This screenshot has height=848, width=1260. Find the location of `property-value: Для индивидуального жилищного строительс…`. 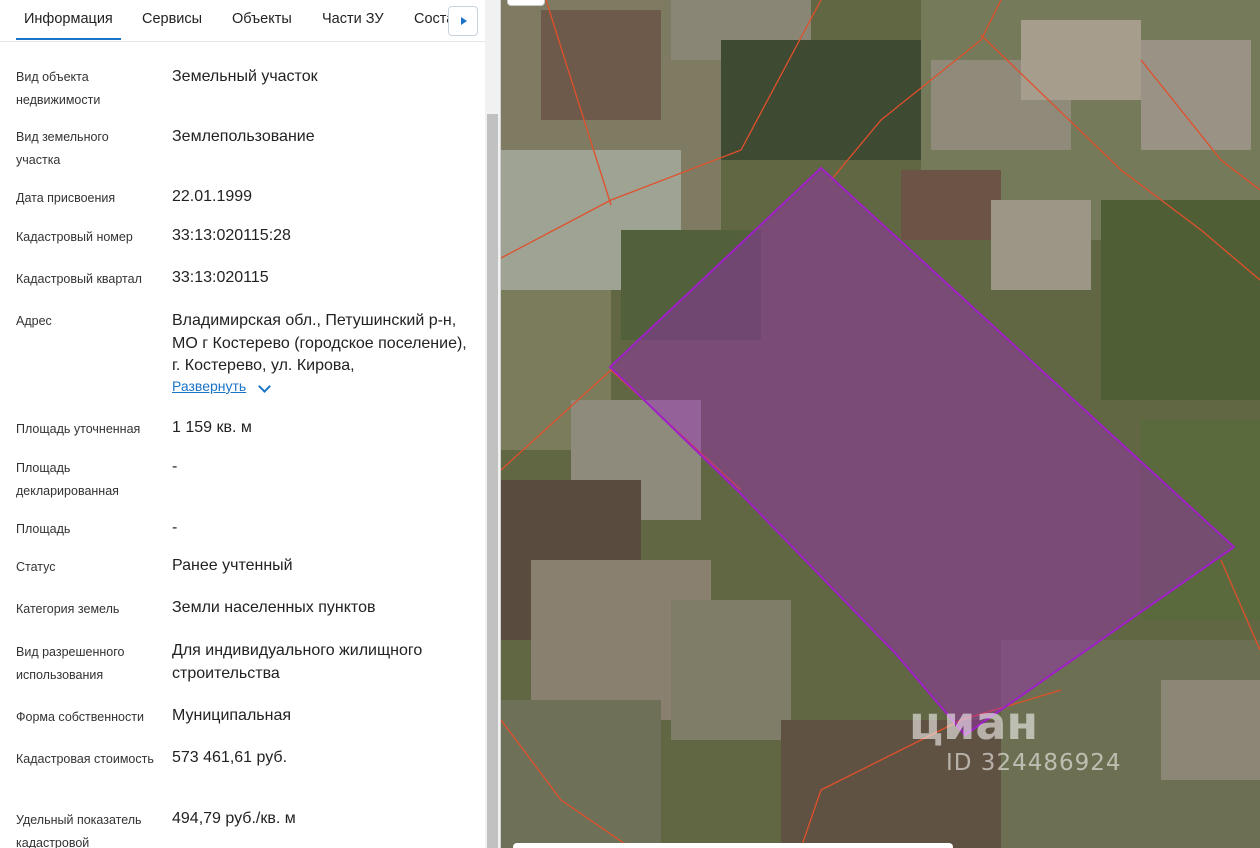

property-value: Для индивидуального жилищного строительс… is located at coordinates (297, 662).